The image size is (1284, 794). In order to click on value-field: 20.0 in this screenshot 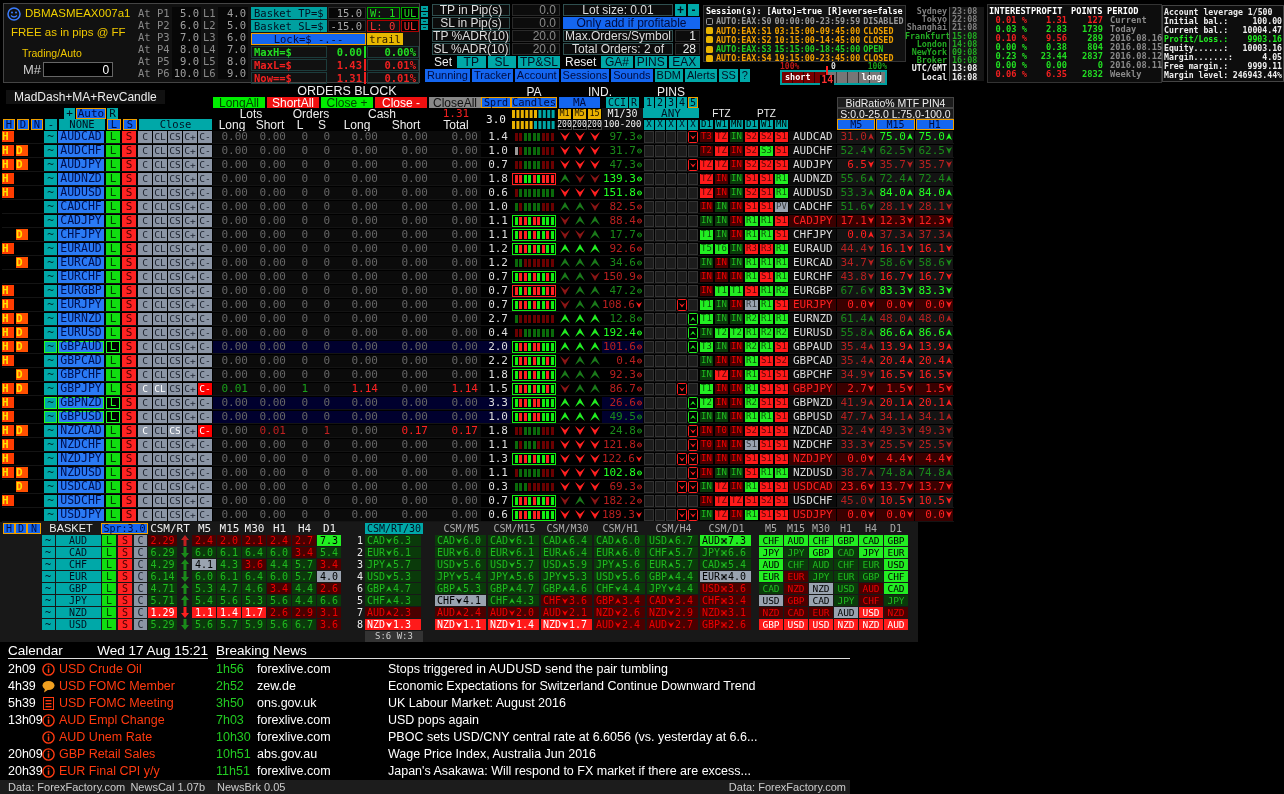, I will do `click(536, 36)`.